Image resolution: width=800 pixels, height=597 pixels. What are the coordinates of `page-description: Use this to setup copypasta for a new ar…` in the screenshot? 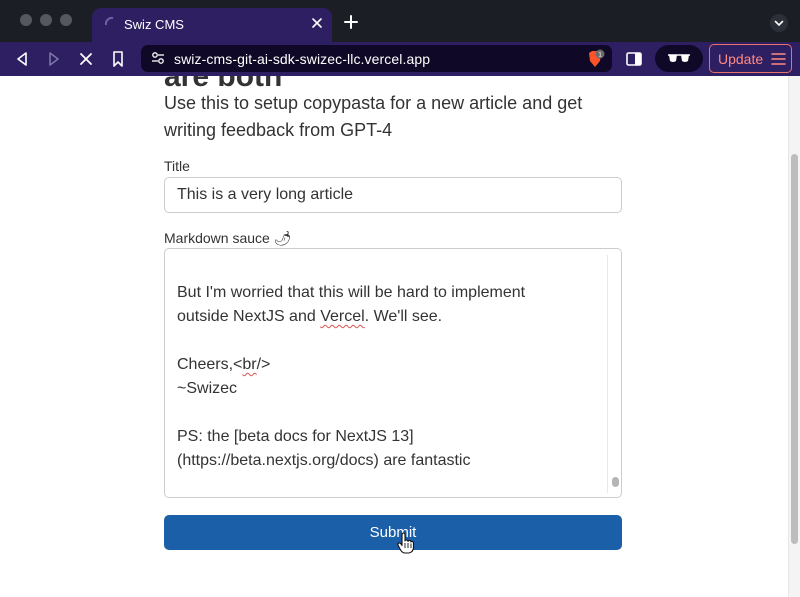 It's located at (373, 116).